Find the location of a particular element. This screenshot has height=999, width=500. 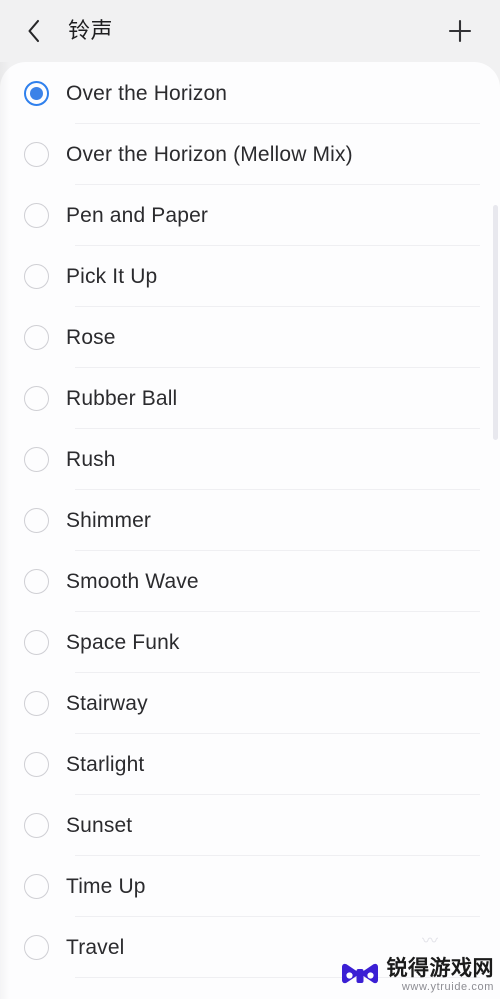

ringtone-label: Over the Horizon is located at coordinates (147, 93).